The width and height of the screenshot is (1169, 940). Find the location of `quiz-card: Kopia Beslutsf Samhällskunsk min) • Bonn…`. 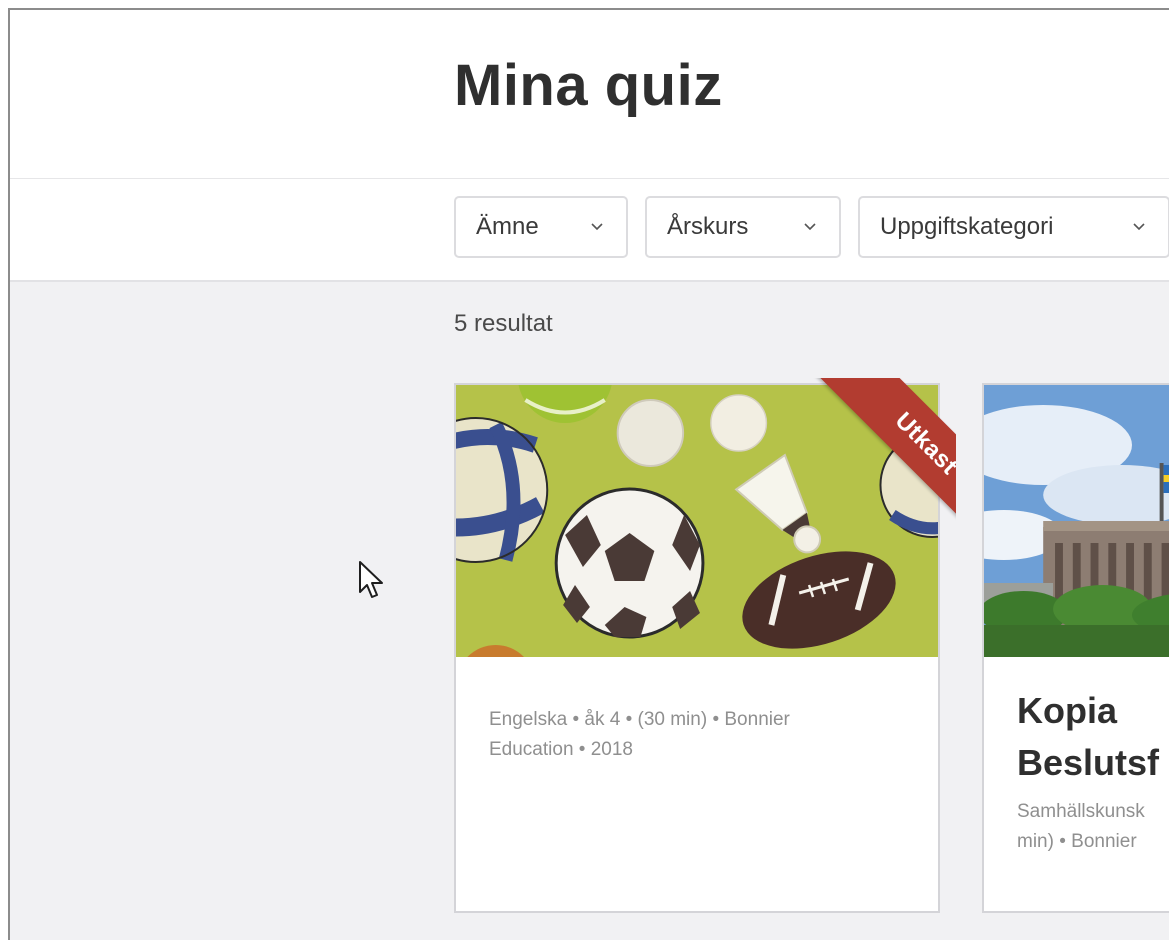

quiz-card: Kopia Beslutsf Samhällskunsk min) • Bonn… is located at coordinates (1075, 648).